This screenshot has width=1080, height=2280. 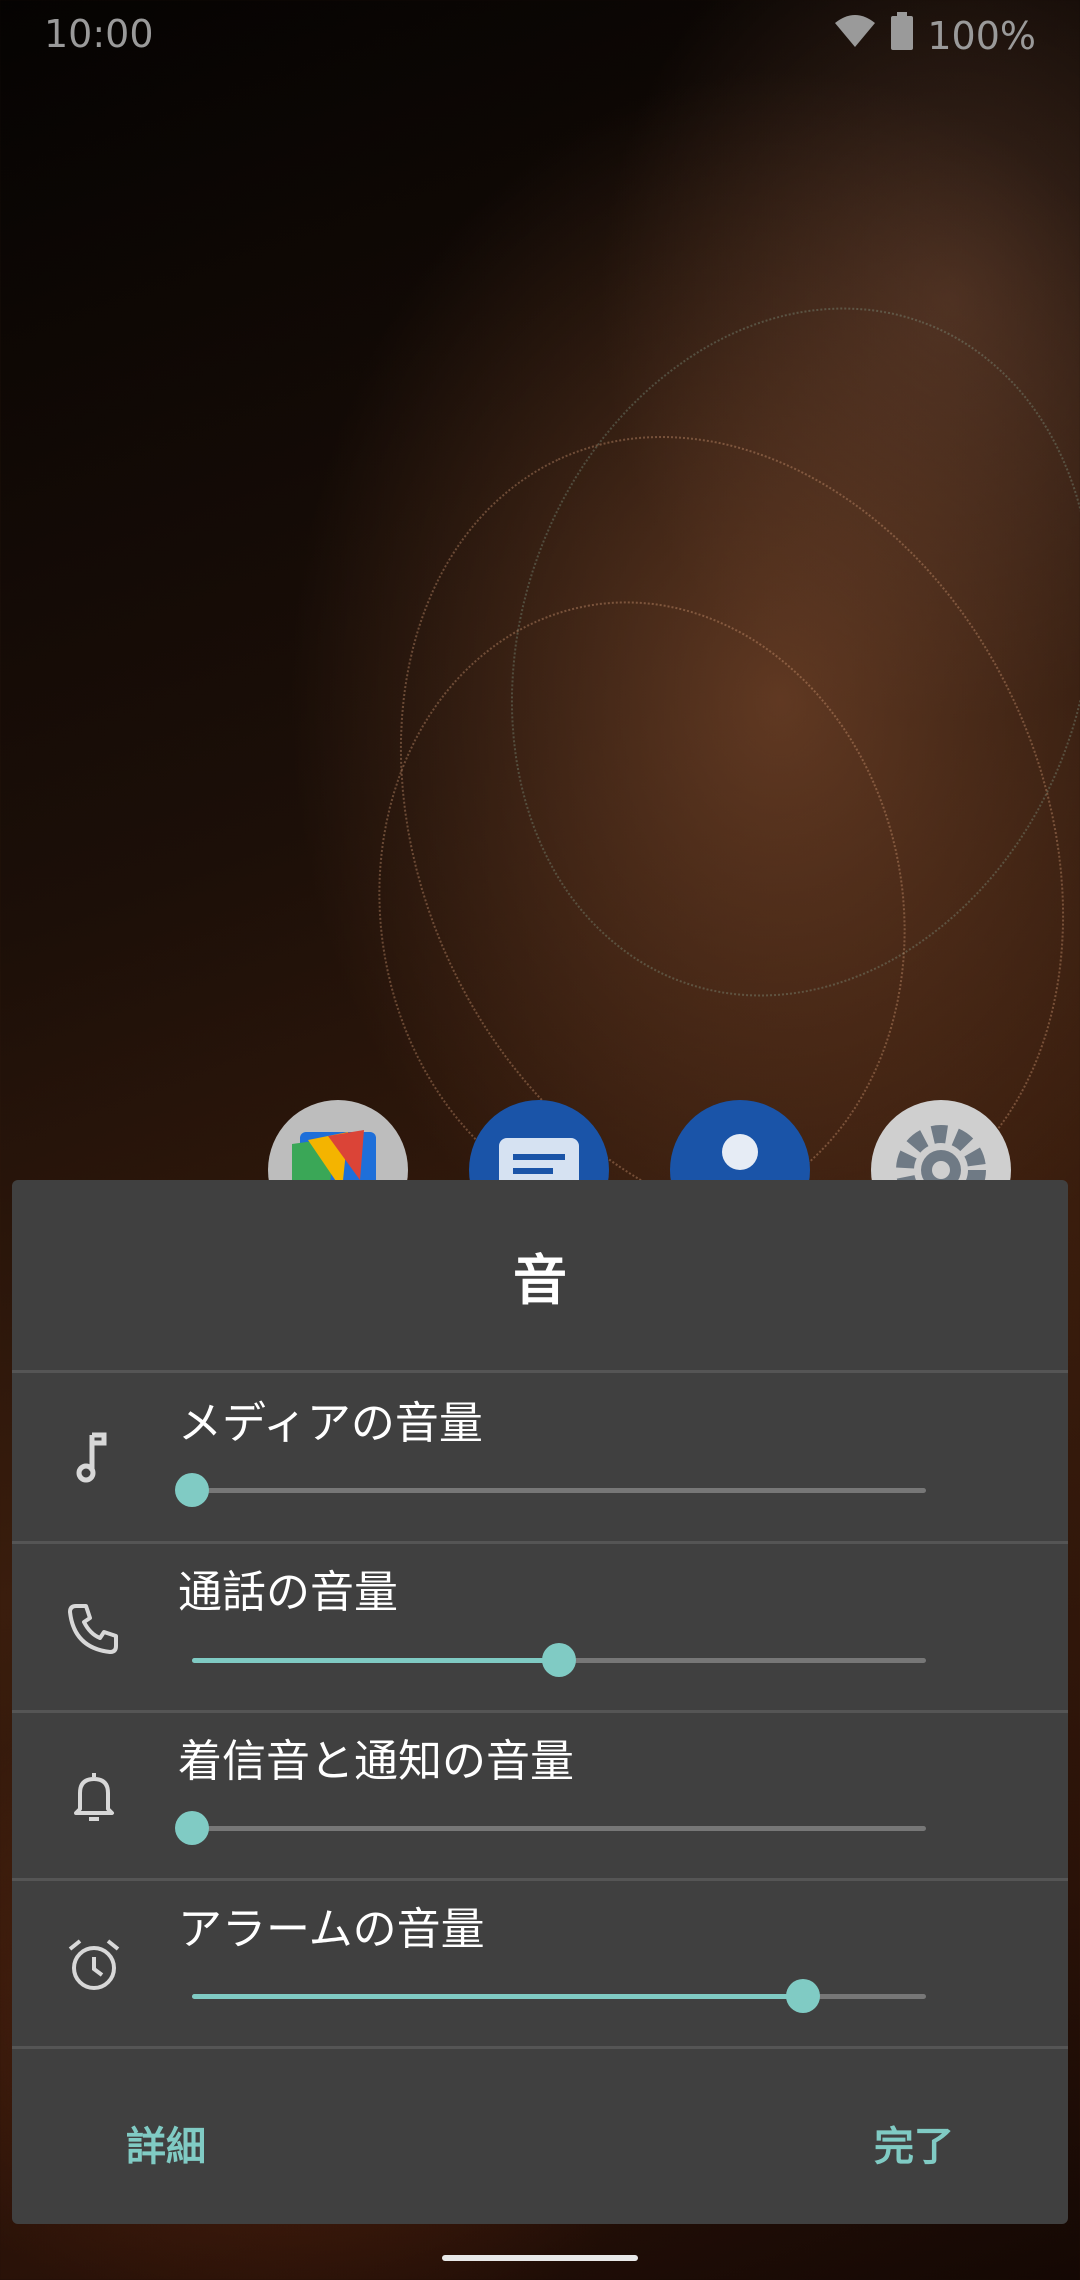 What do you see at coordinates (540, 1628) in the screenshot?
I see `call-volume-row: 通話の音量` at bounding box center [540, 1628].